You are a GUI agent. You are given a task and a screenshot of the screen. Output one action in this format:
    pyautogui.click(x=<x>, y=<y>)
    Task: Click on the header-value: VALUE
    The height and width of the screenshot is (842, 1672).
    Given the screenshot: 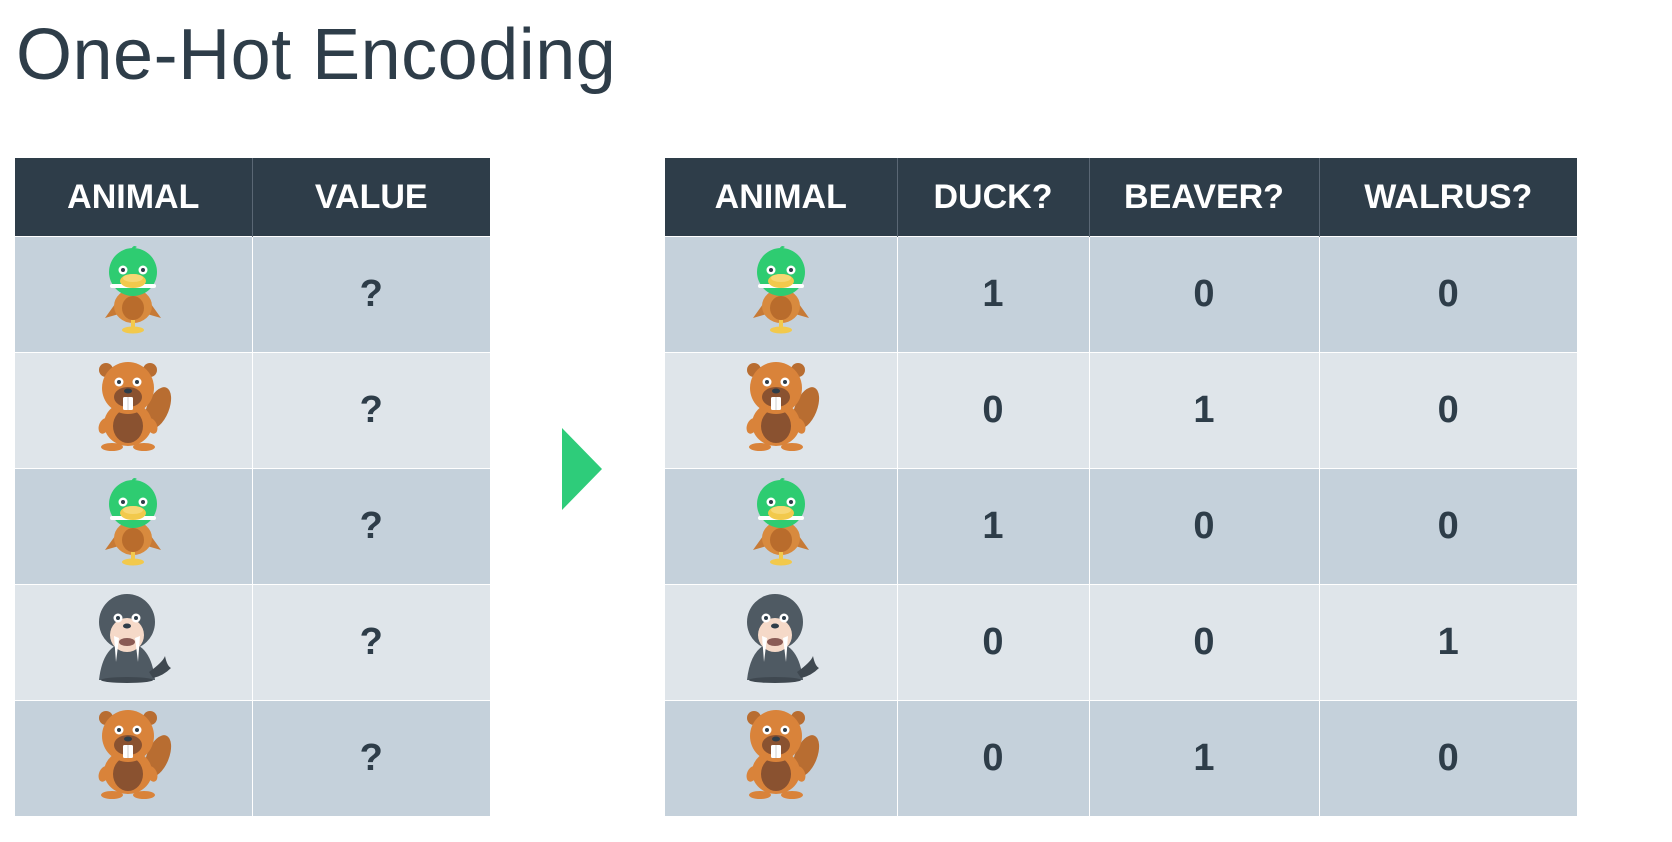 What is the action you would take?
    pyautogui.click(x=370, y=197)
    